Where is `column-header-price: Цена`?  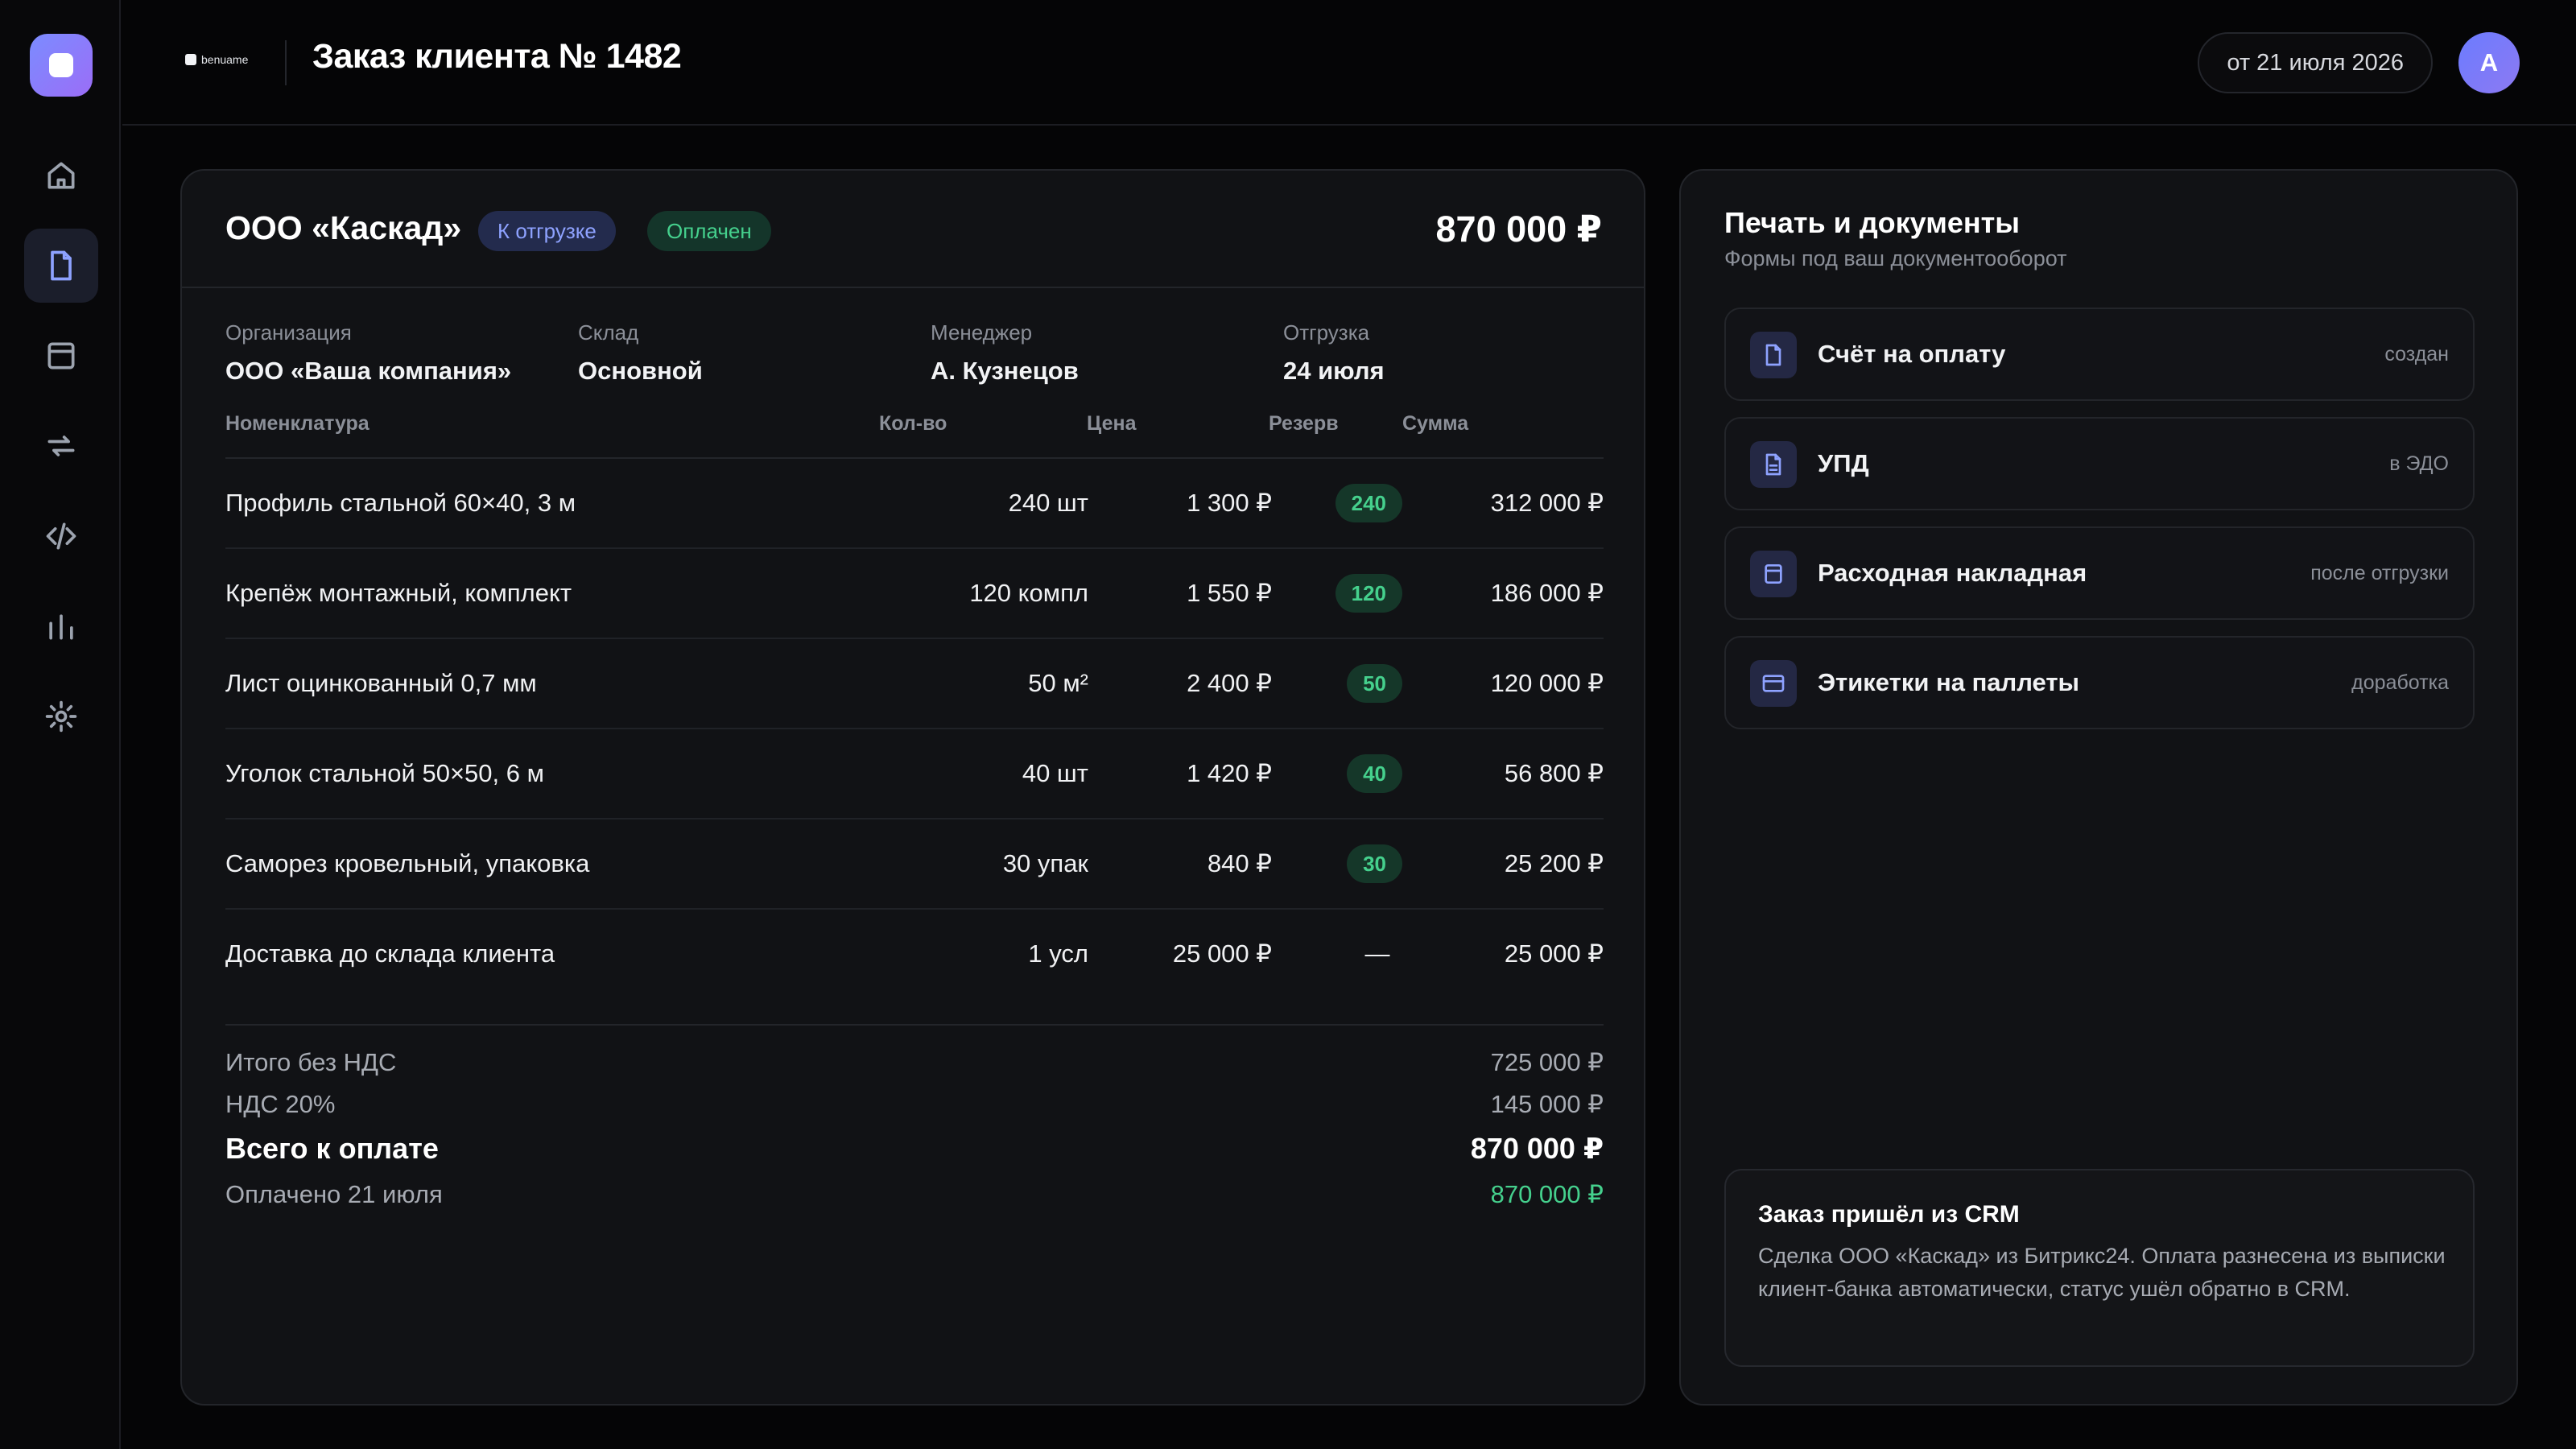 column-header-price: Цена is located at coordinates (1112, 423).